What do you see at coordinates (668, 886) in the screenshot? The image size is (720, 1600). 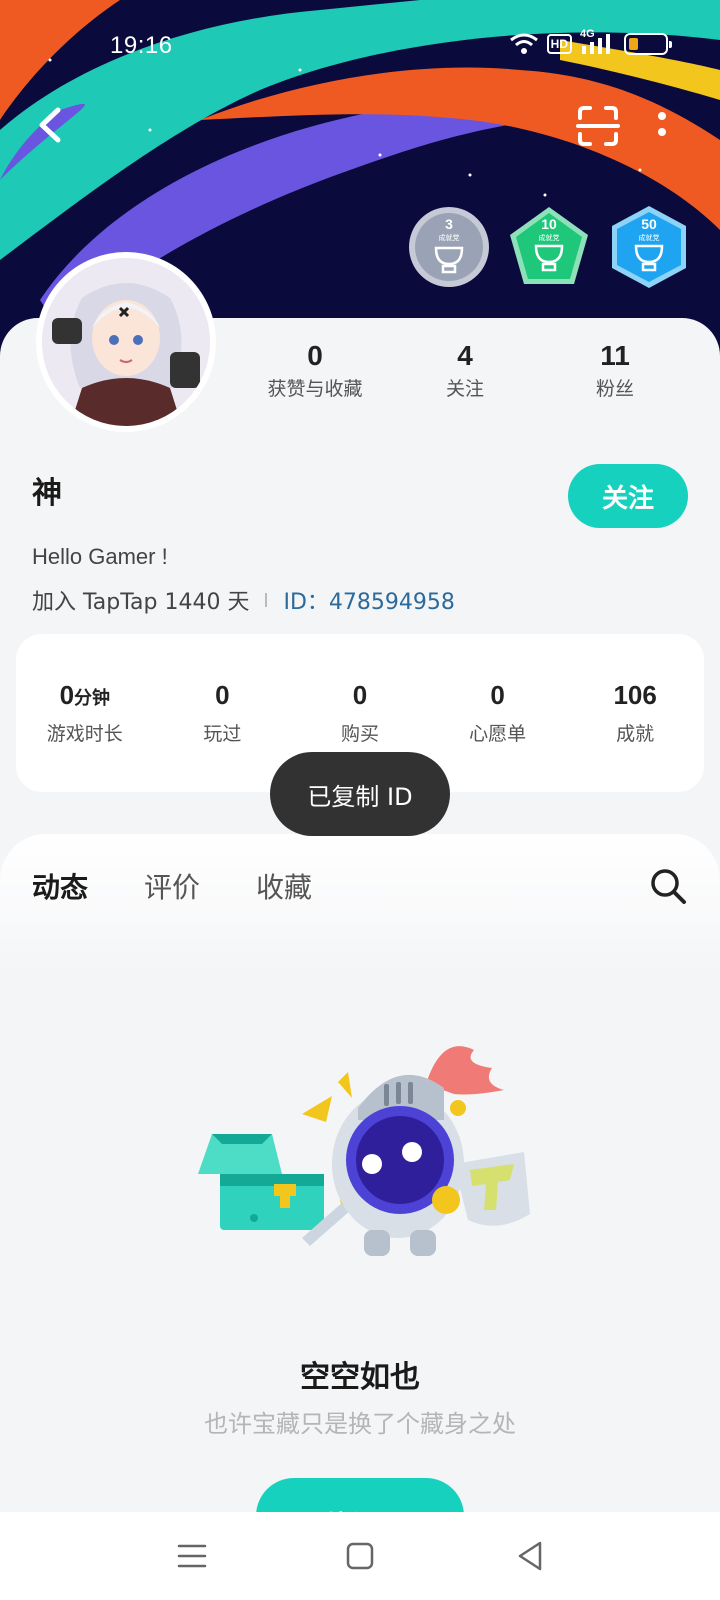 I see `search-icon` at bounding box center [668, 886].